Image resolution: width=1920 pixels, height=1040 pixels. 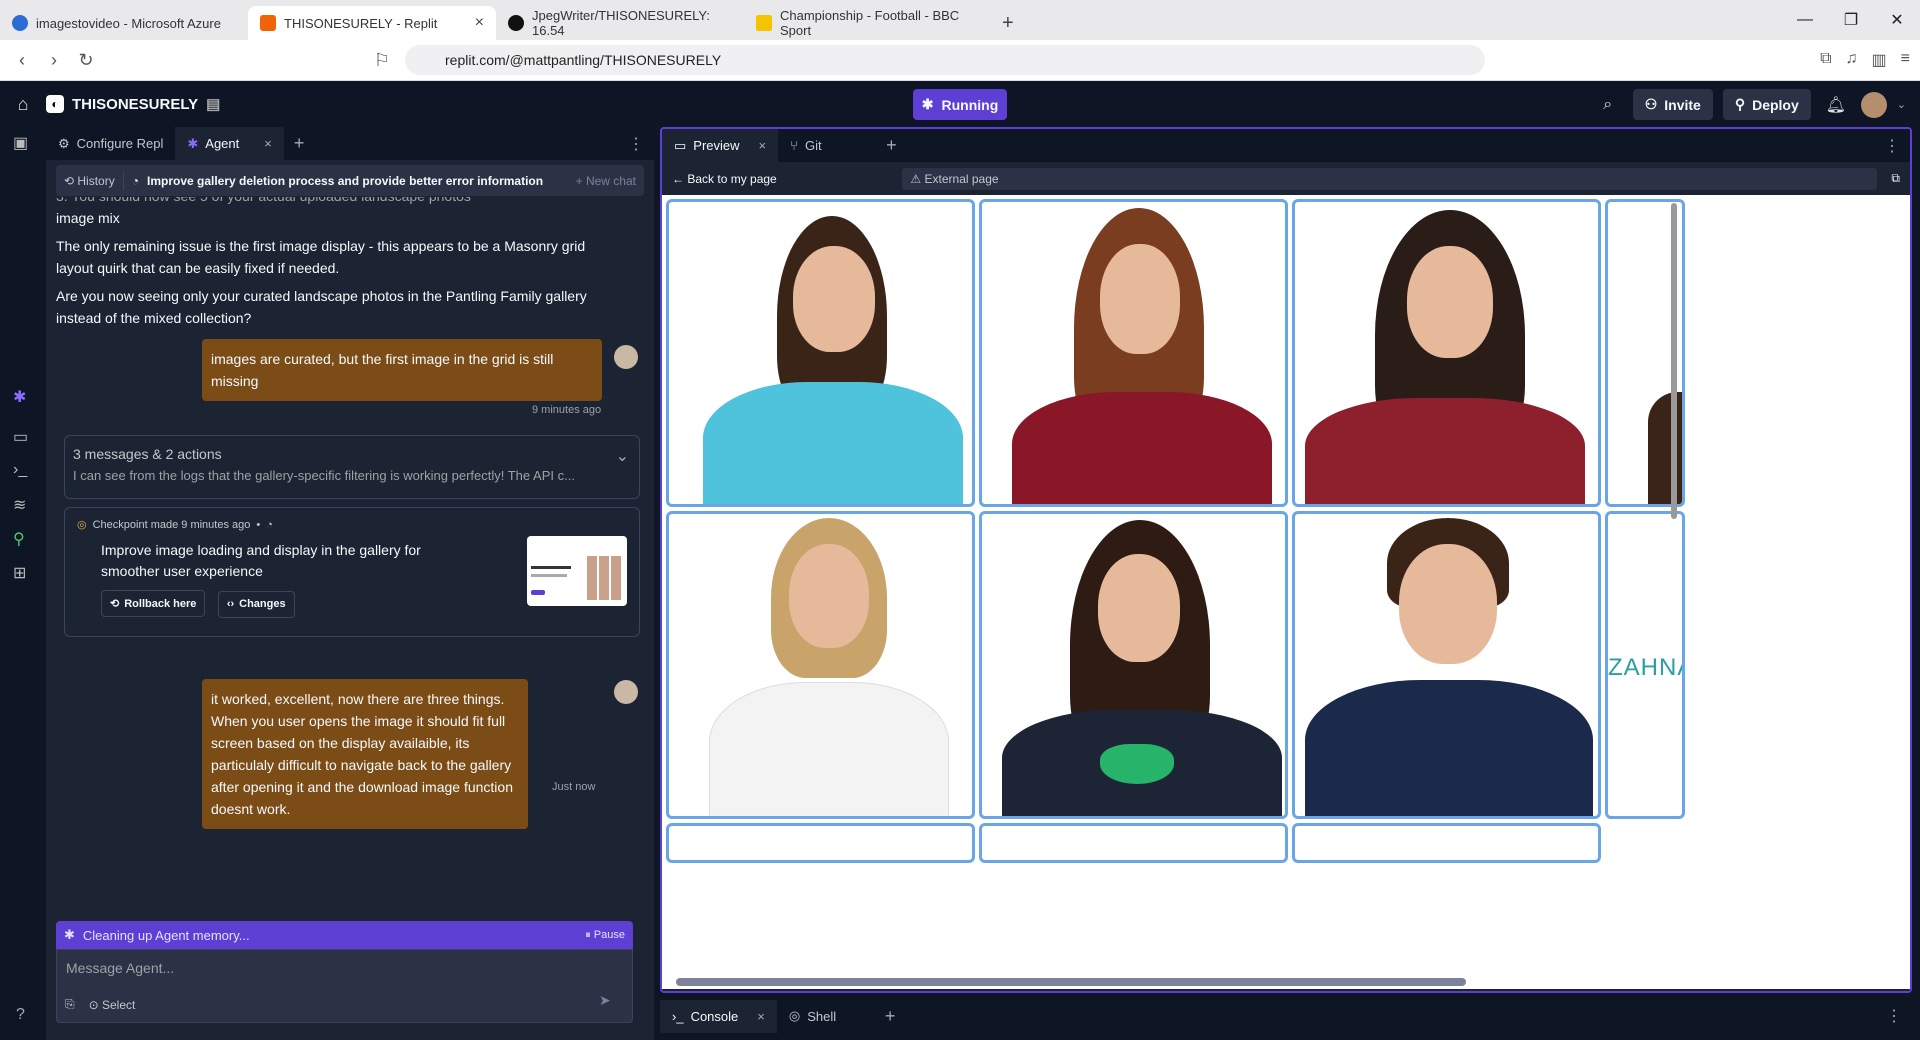 What do you see at coordinates (120, 143) in the screenshot?
I see `tab-label: Configure Repl` at bounding box center [120, 143].